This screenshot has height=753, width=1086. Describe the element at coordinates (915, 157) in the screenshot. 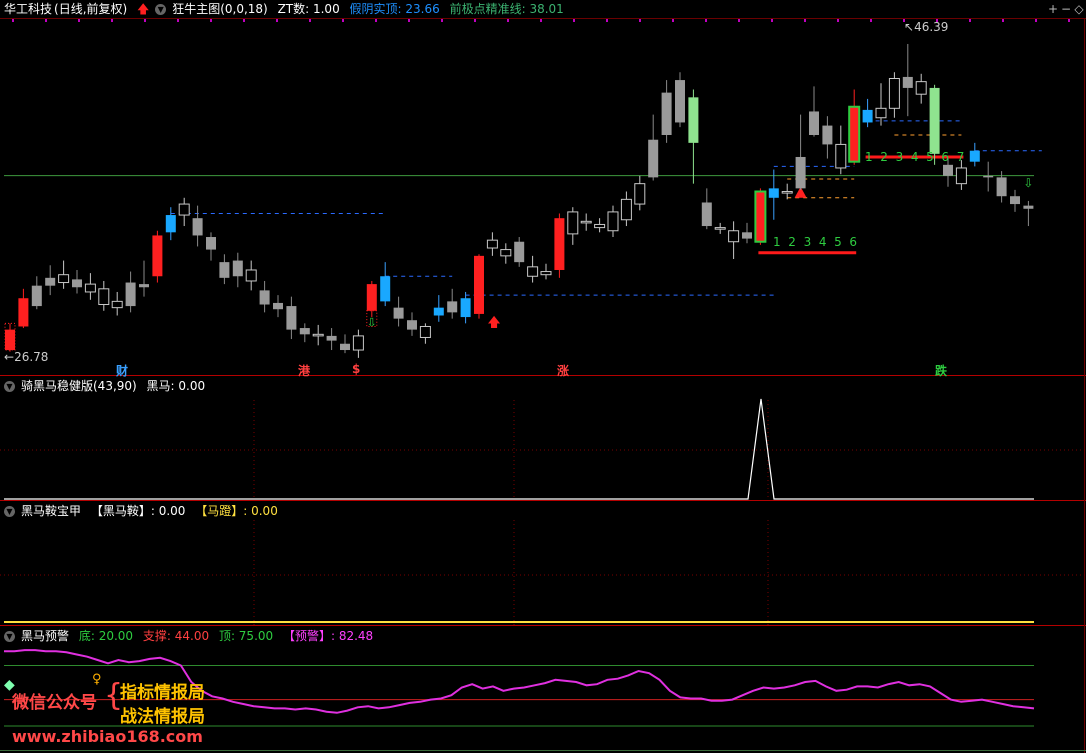

I see `count-sequence-right: 1 2 3 4 5 6 7` at that location.